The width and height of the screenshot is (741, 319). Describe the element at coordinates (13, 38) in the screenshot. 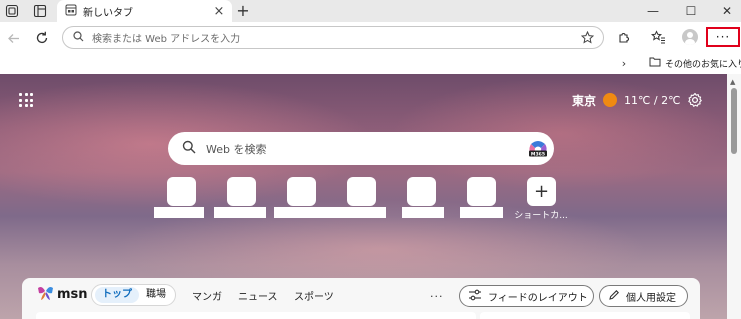

I see `back-button` at that location.